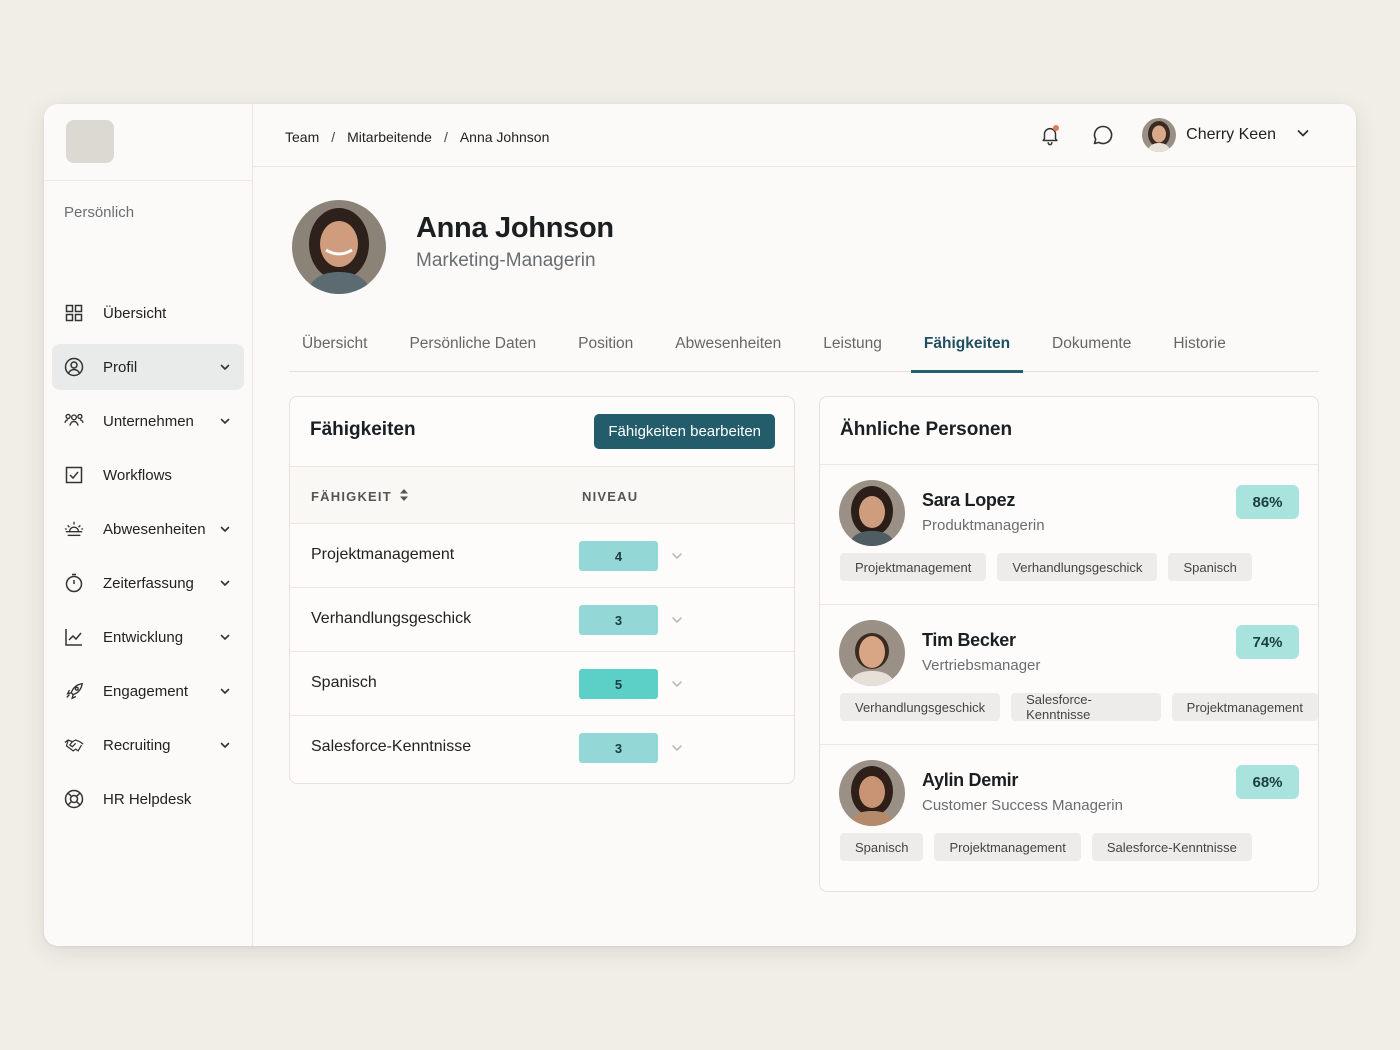  I want to click on column-header-skill: FÄHIGKEIT, so click(359, 496).